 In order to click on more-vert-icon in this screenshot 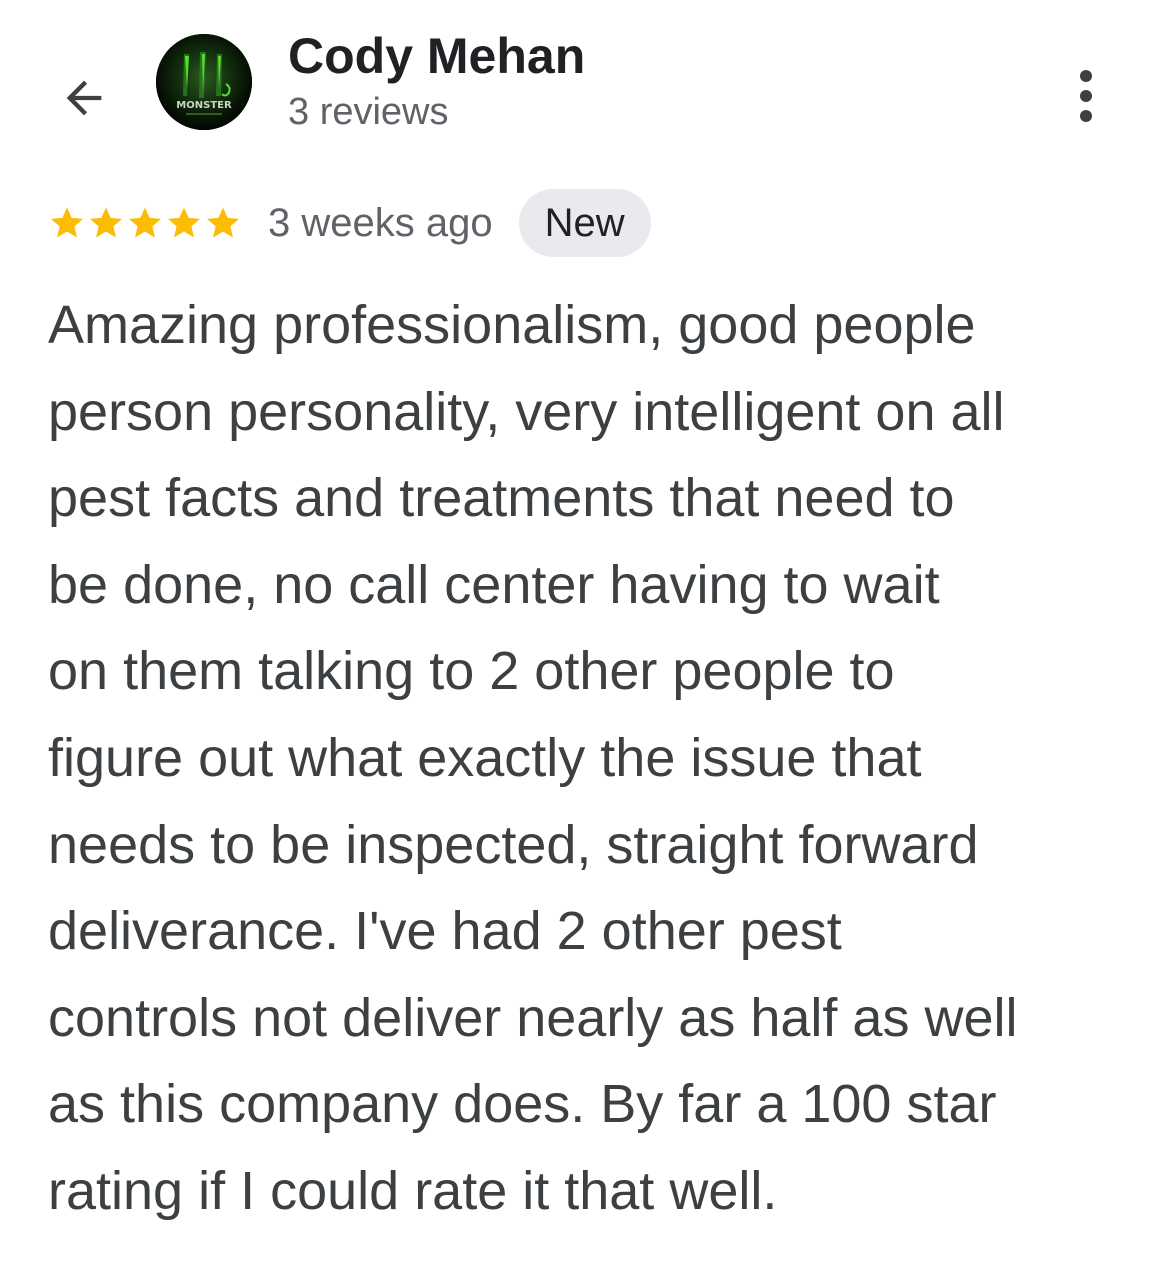, I will do `click(1086, 96)`.